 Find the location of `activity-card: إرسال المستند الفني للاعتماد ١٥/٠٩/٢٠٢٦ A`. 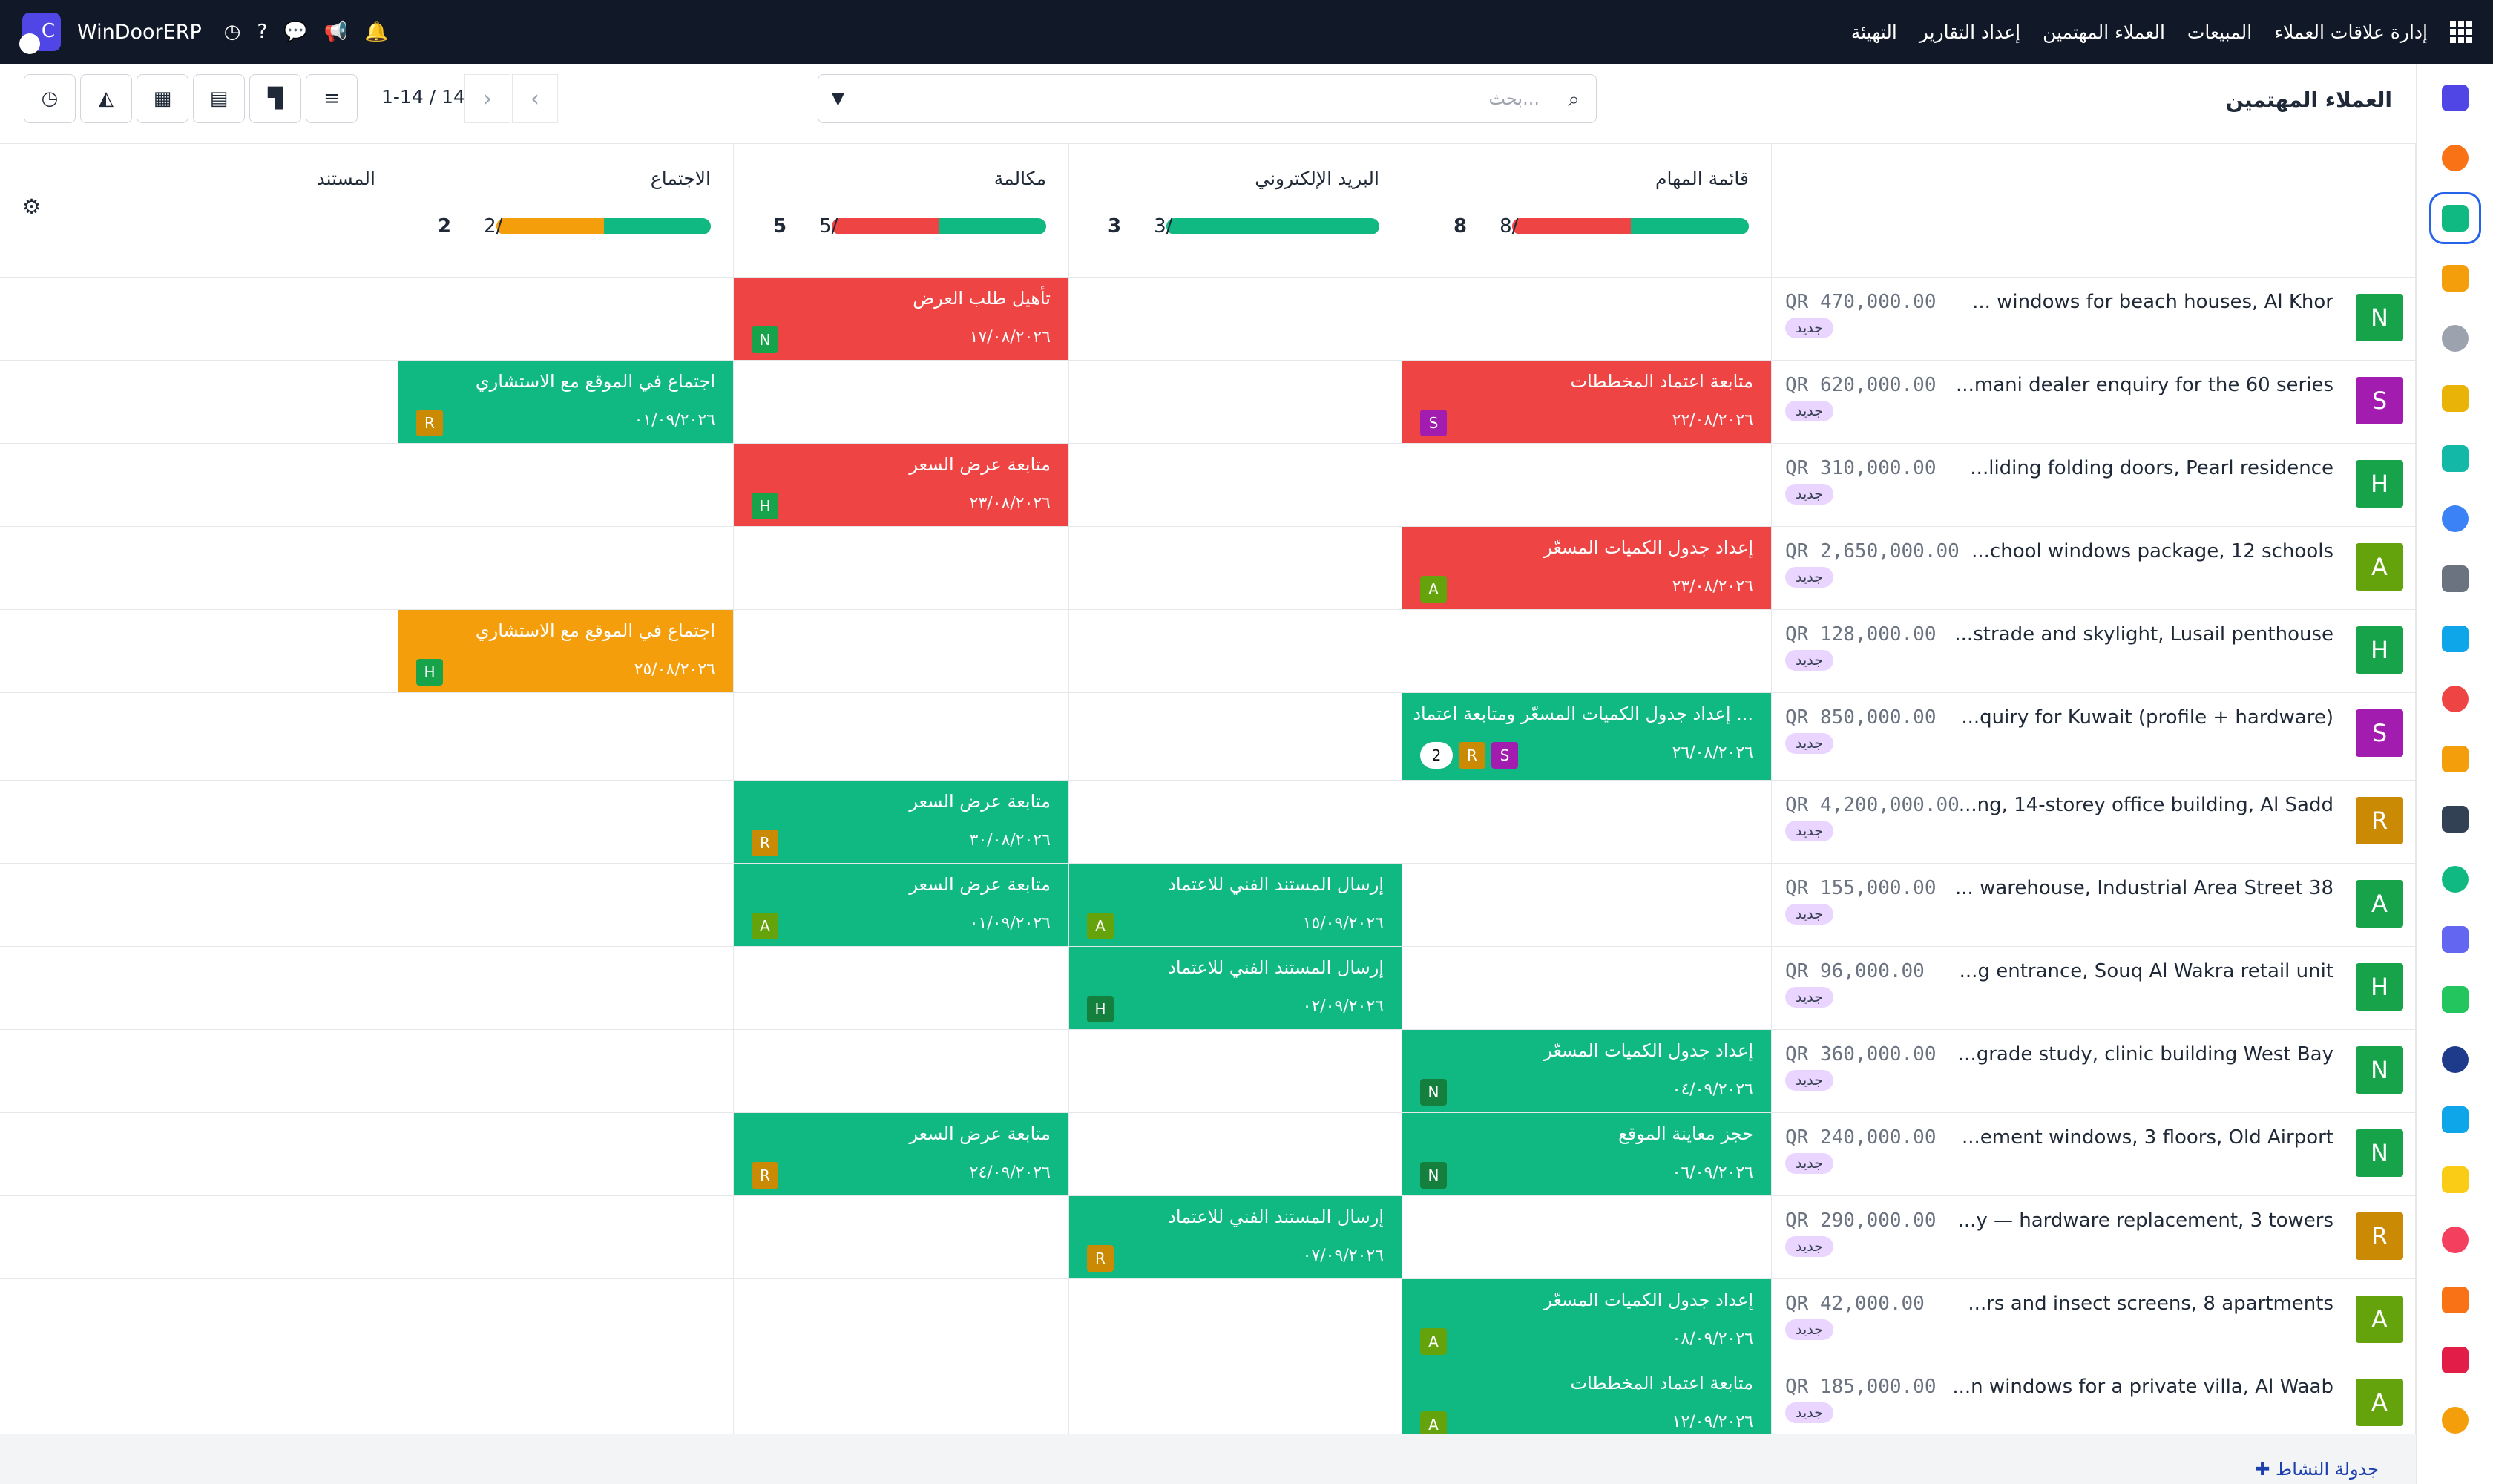

activity-card: إرسال المستند الفني للاعتماد ١٥/٠٩/٢٠٢٦ A is located at coordinates (1235, 905).